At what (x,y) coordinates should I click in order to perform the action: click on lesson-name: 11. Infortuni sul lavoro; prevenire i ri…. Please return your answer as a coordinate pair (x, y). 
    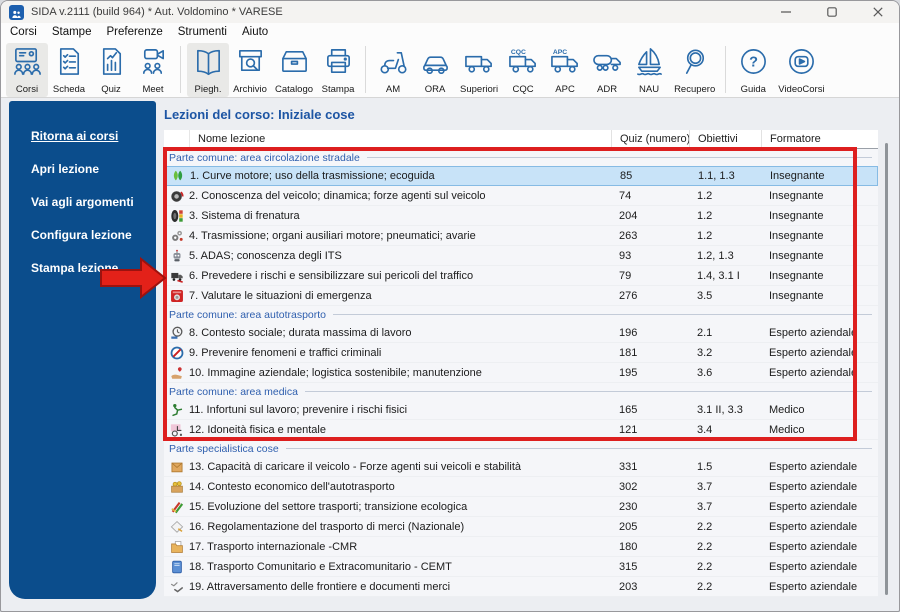
    Looking at the image, I should click on (298, 409).